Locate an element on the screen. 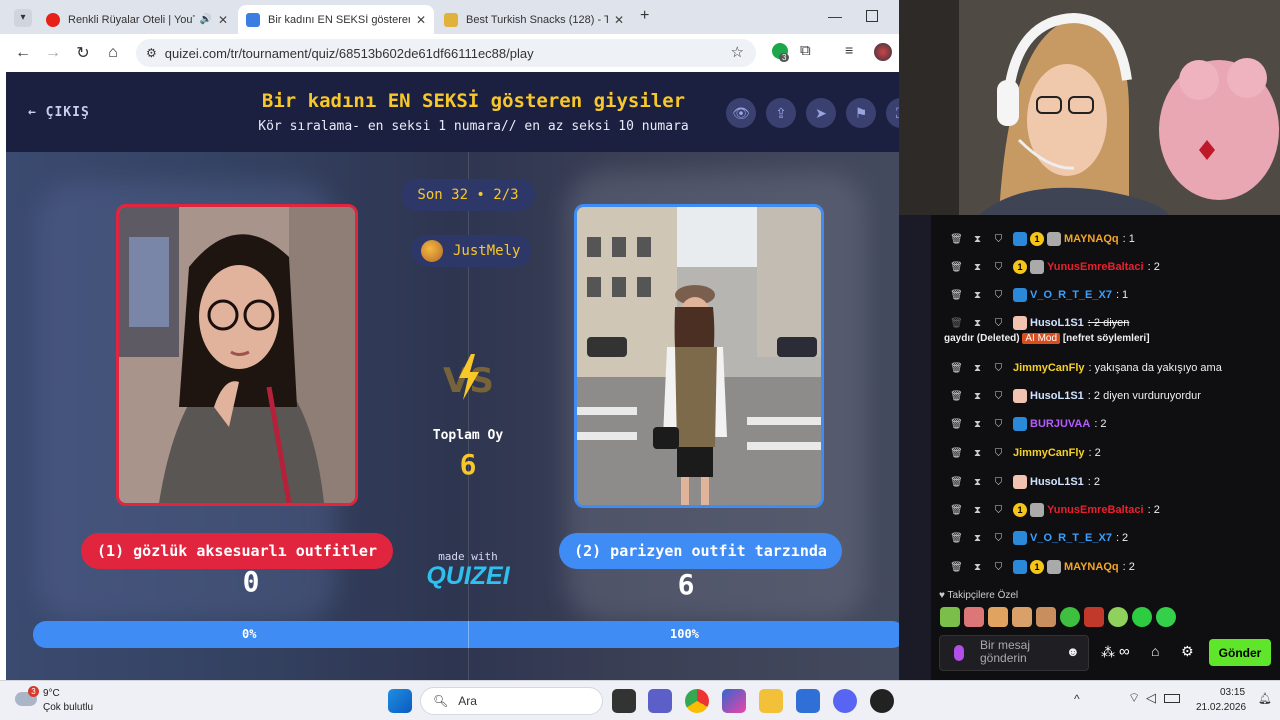 This screenshot has width=1280, height=720. option2-image-card is located at coordinates (699, 356).